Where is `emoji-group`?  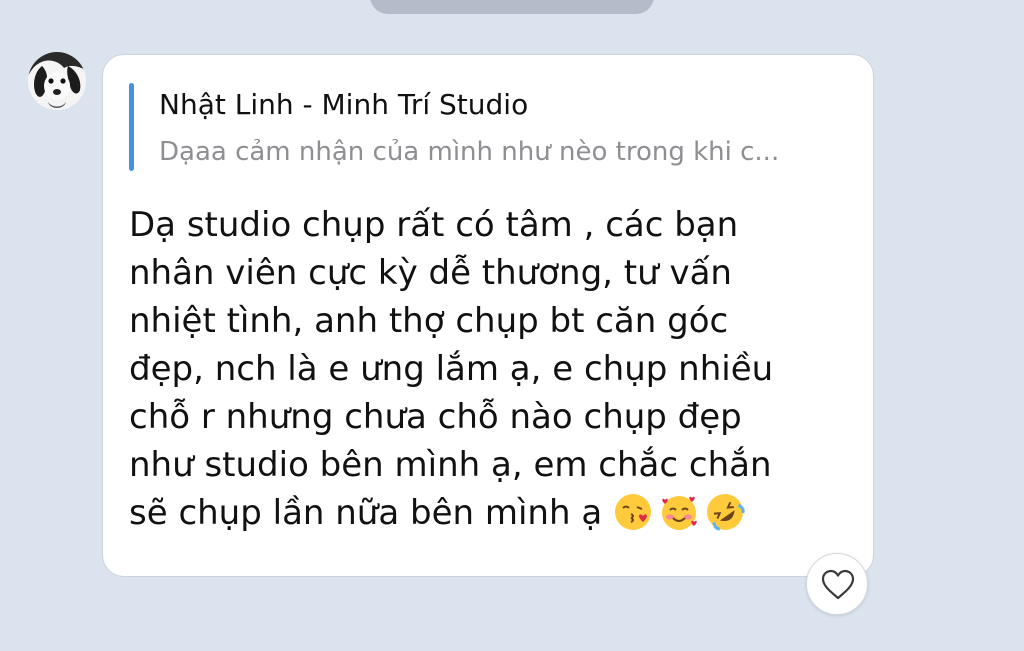 emoji-group is located at coordinates (673, 513).